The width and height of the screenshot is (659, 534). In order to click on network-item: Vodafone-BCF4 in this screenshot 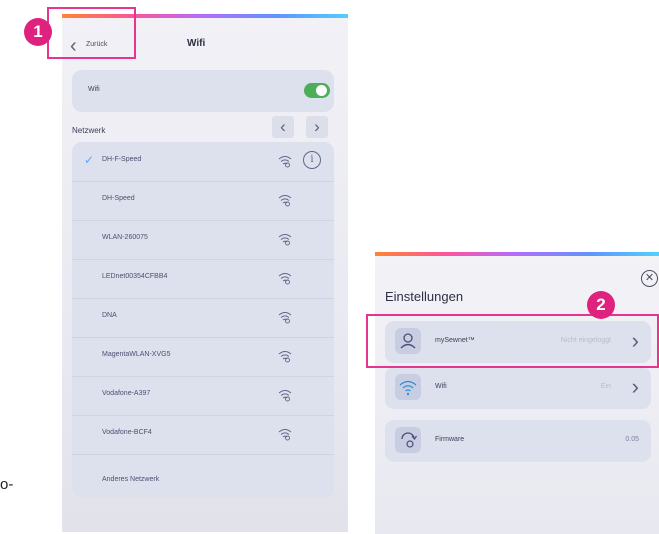, I will do `click(203, 435)`.